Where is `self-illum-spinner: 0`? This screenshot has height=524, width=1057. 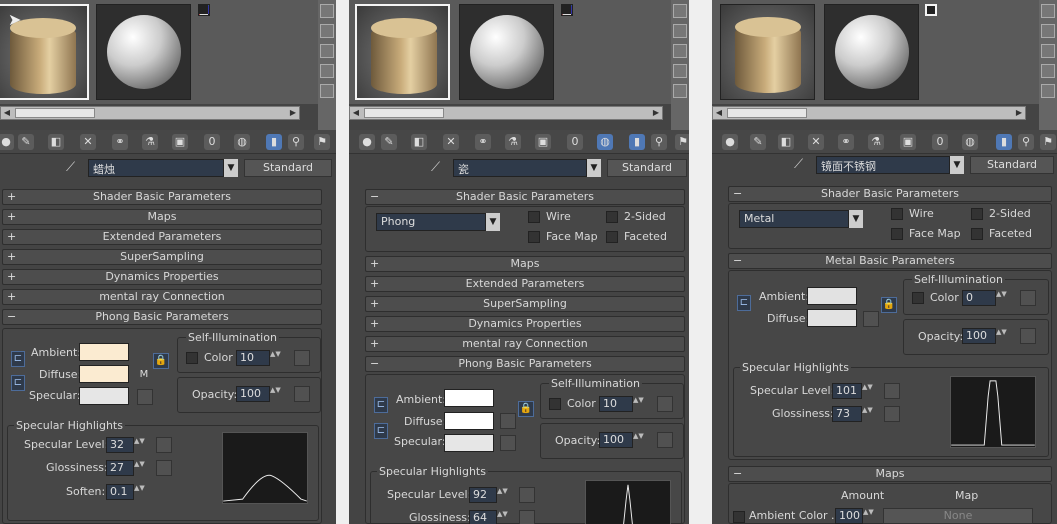
self-illum-spinner: 0 is located at coordinates (979, 298).